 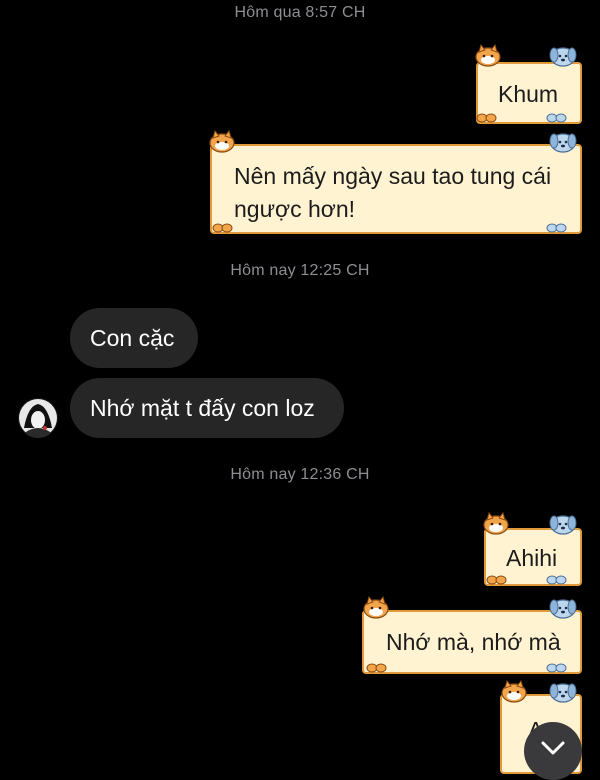 What do you see at coordinates (300, 270) in the screenshot?
I see `timestamp-today-1225: Hôm nay 12:25 CH` at bounding box center [300, 270].